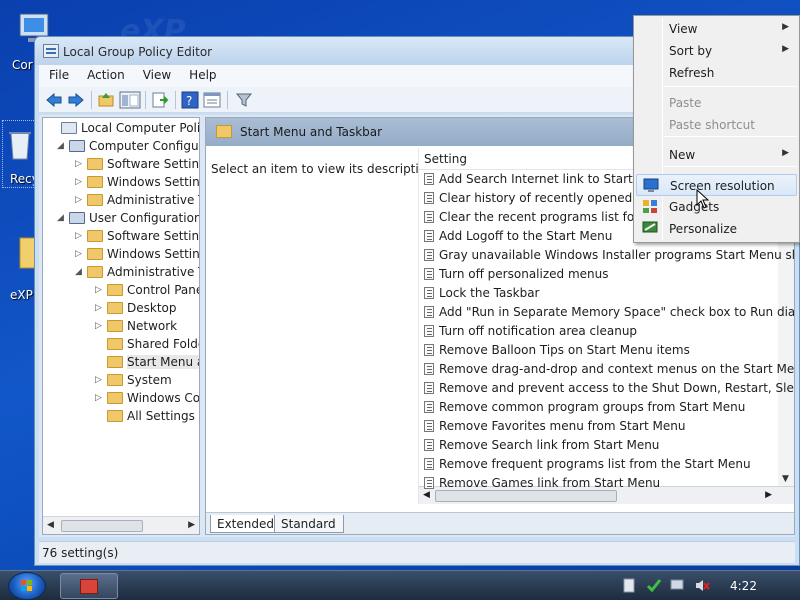 The width and height of the screenshot is (800, 600). I want to click on context-menu-item-paste: Paste, so click(716, 103).